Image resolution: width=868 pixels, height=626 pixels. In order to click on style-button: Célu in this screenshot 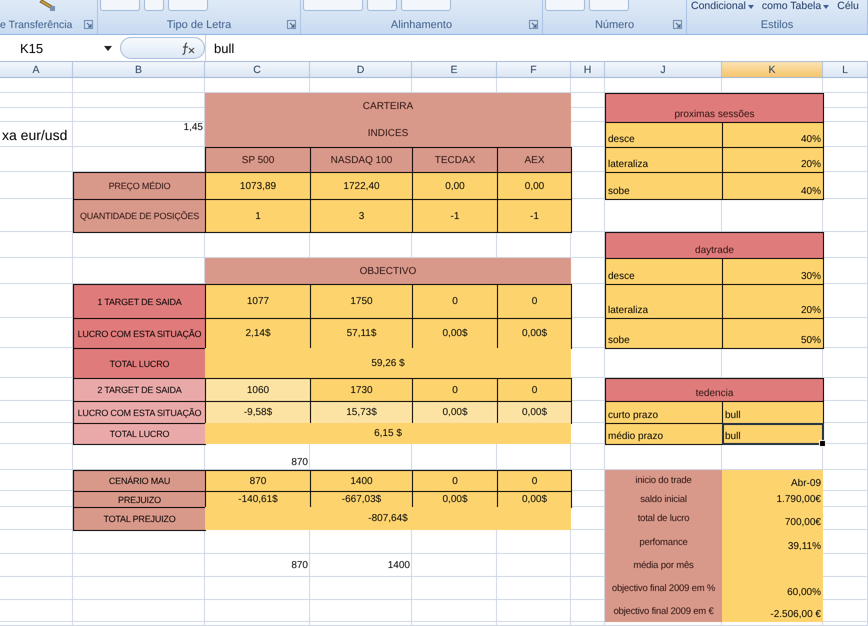, I will do `click(848, 6)`.